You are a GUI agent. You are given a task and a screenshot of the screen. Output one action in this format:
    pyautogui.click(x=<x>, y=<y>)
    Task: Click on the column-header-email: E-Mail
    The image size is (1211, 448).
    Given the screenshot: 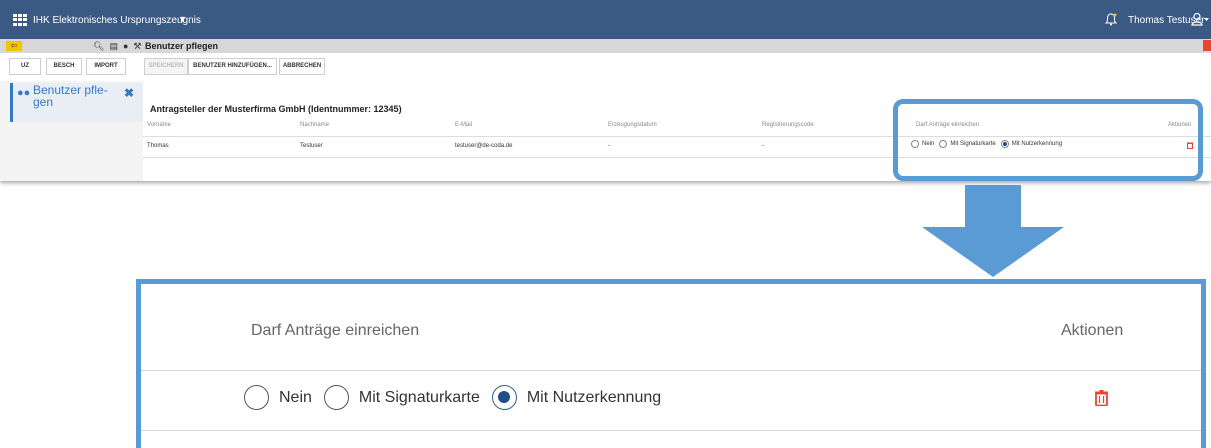 What is the action you would take?
    pyautogui.click(x=463, y=125)
    